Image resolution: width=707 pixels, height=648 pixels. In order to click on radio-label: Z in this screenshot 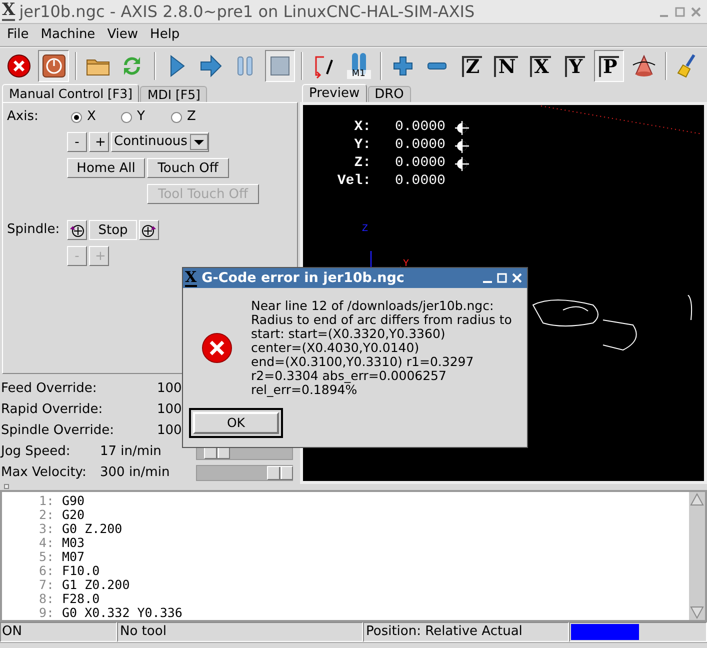, I will do `click(191, 117)`.